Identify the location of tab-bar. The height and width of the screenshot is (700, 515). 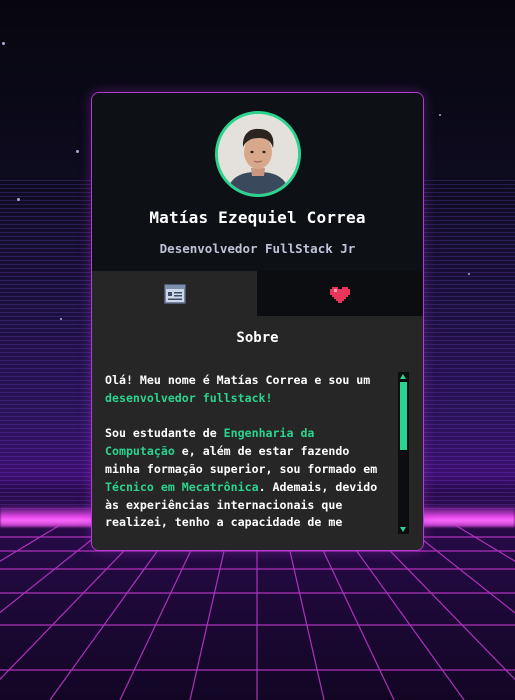
(257, 293).